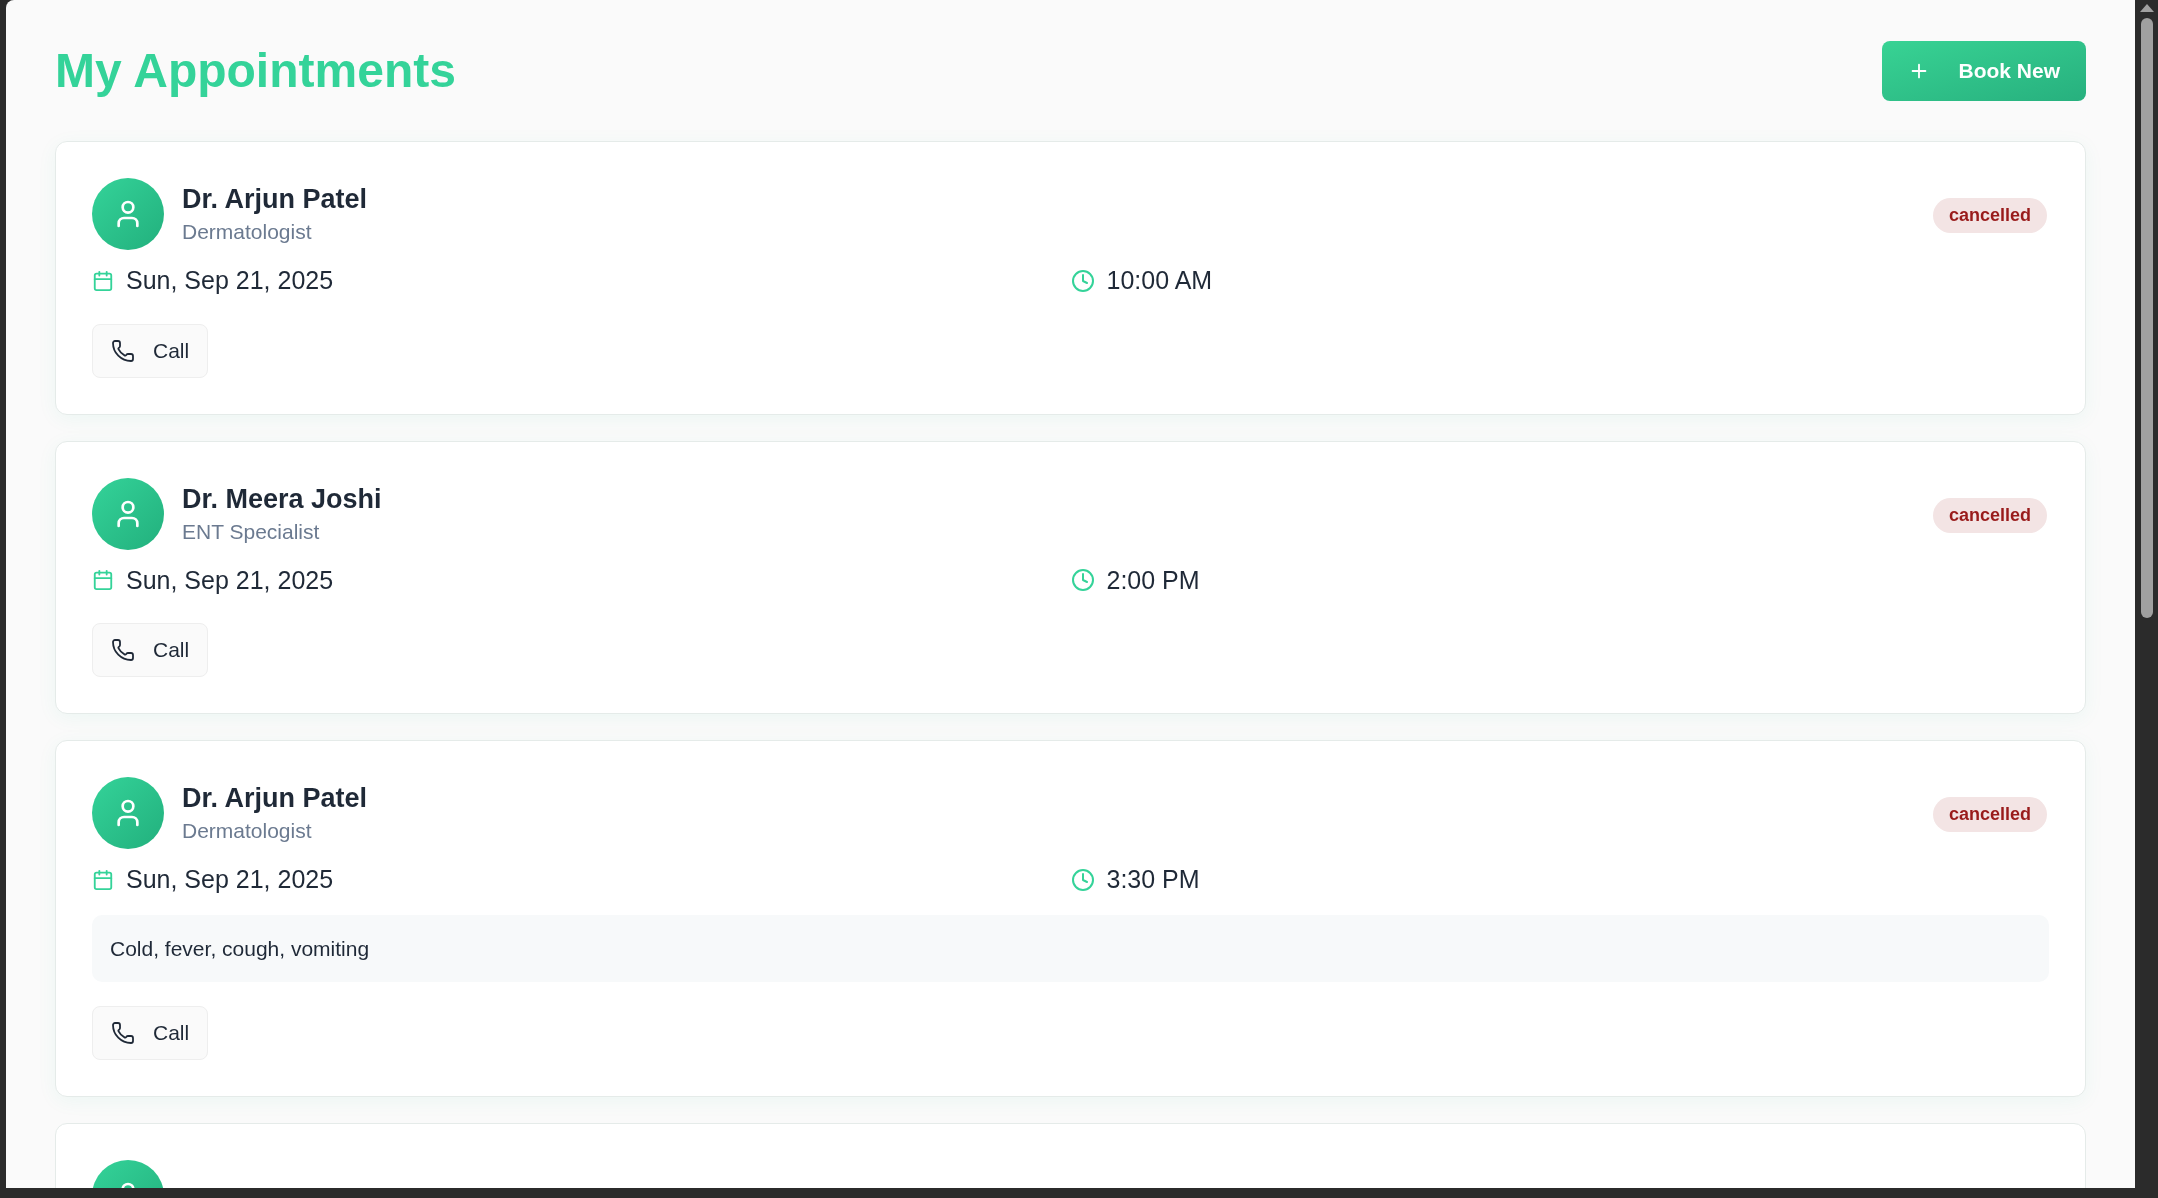 The image size is (2158, 1198). Describe the element at coordinates (255, 71) in the screenshot. I see `page-title: My Appointments` at that location.